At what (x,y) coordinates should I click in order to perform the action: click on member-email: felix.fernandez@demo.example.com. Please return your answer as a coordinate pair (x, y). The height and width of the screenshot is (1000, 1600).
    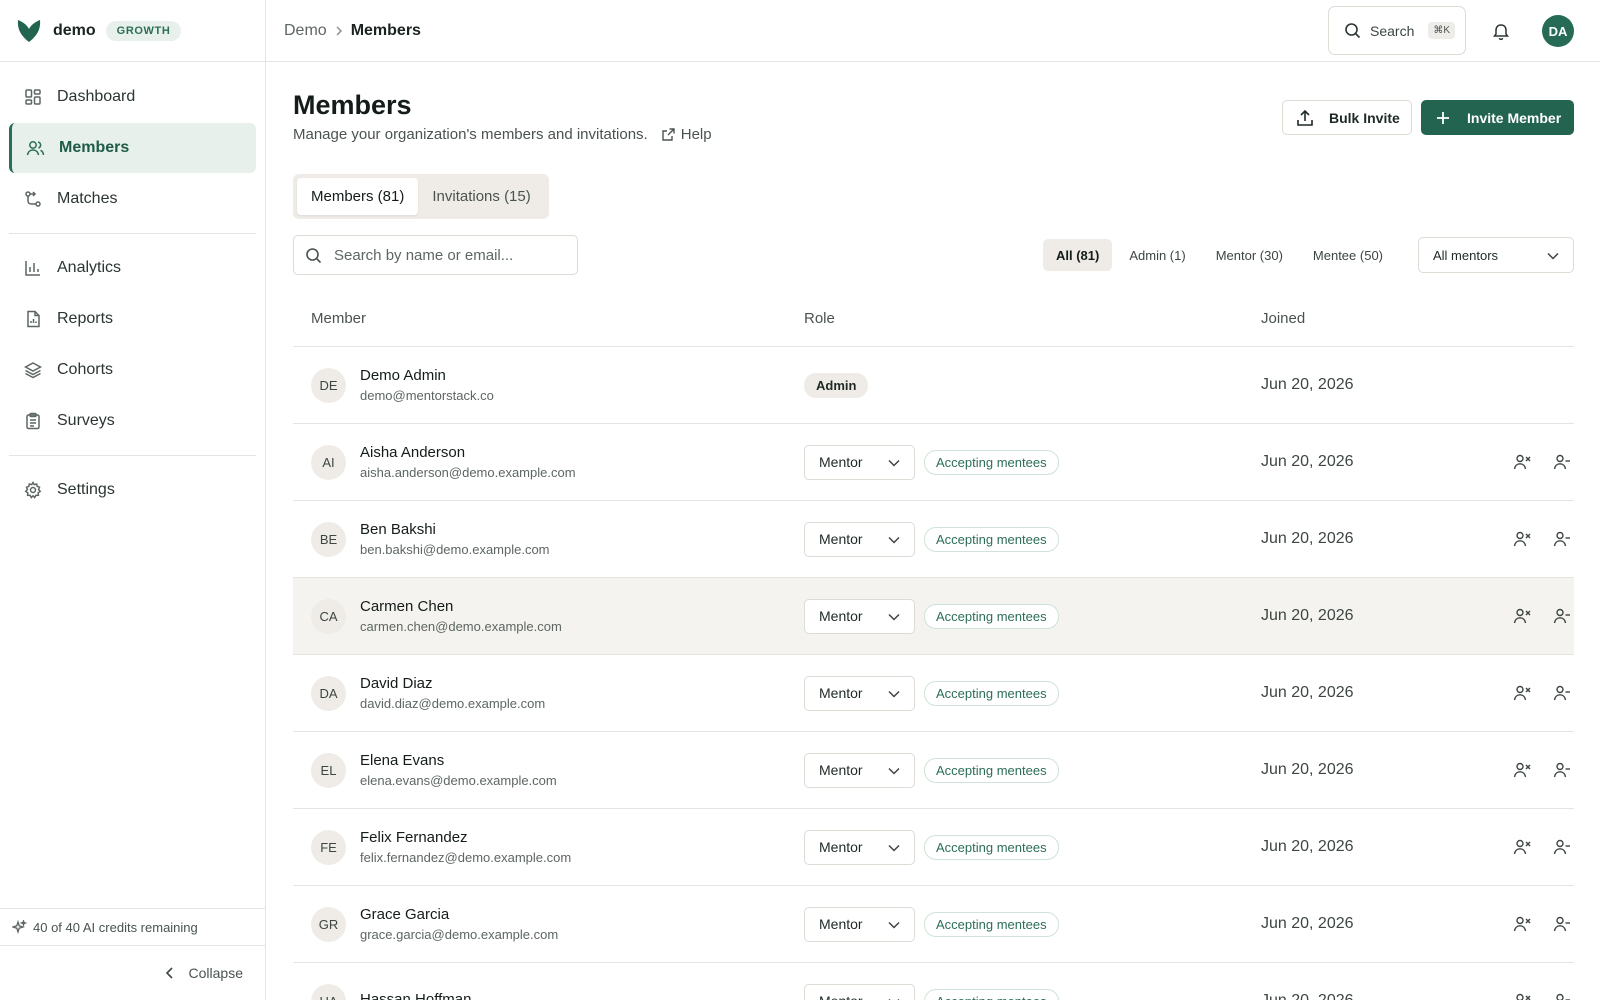
    Looking at the image, I should click on (466, 857).